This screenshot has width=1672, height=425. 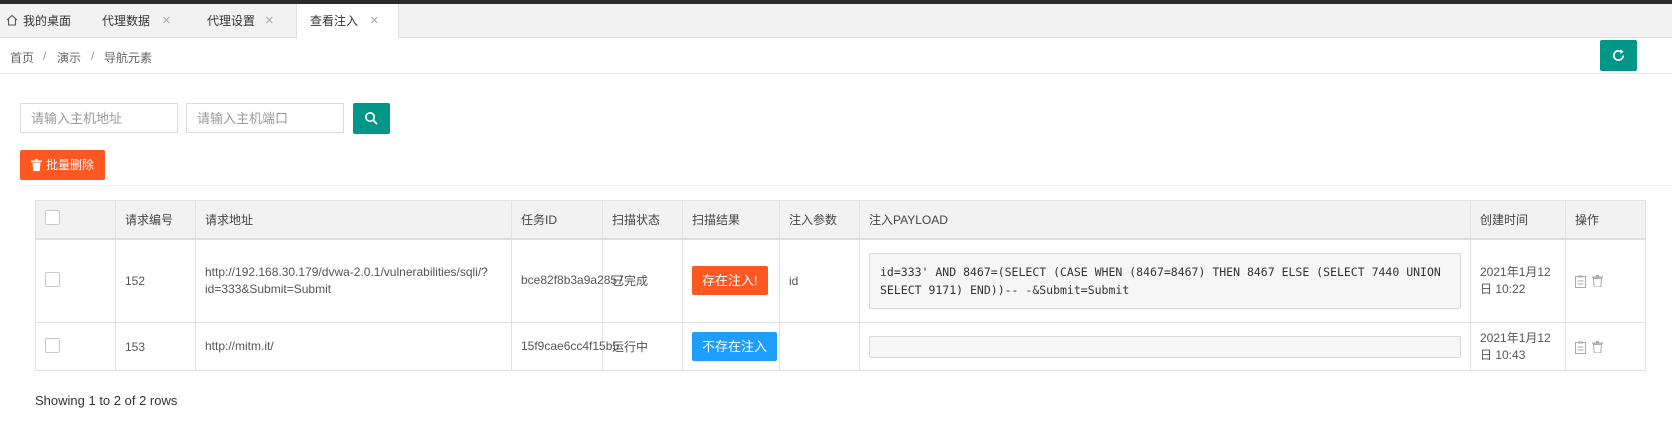 I want to click on scan-result-badge: 存在注入!, so click(x=730, y=281).